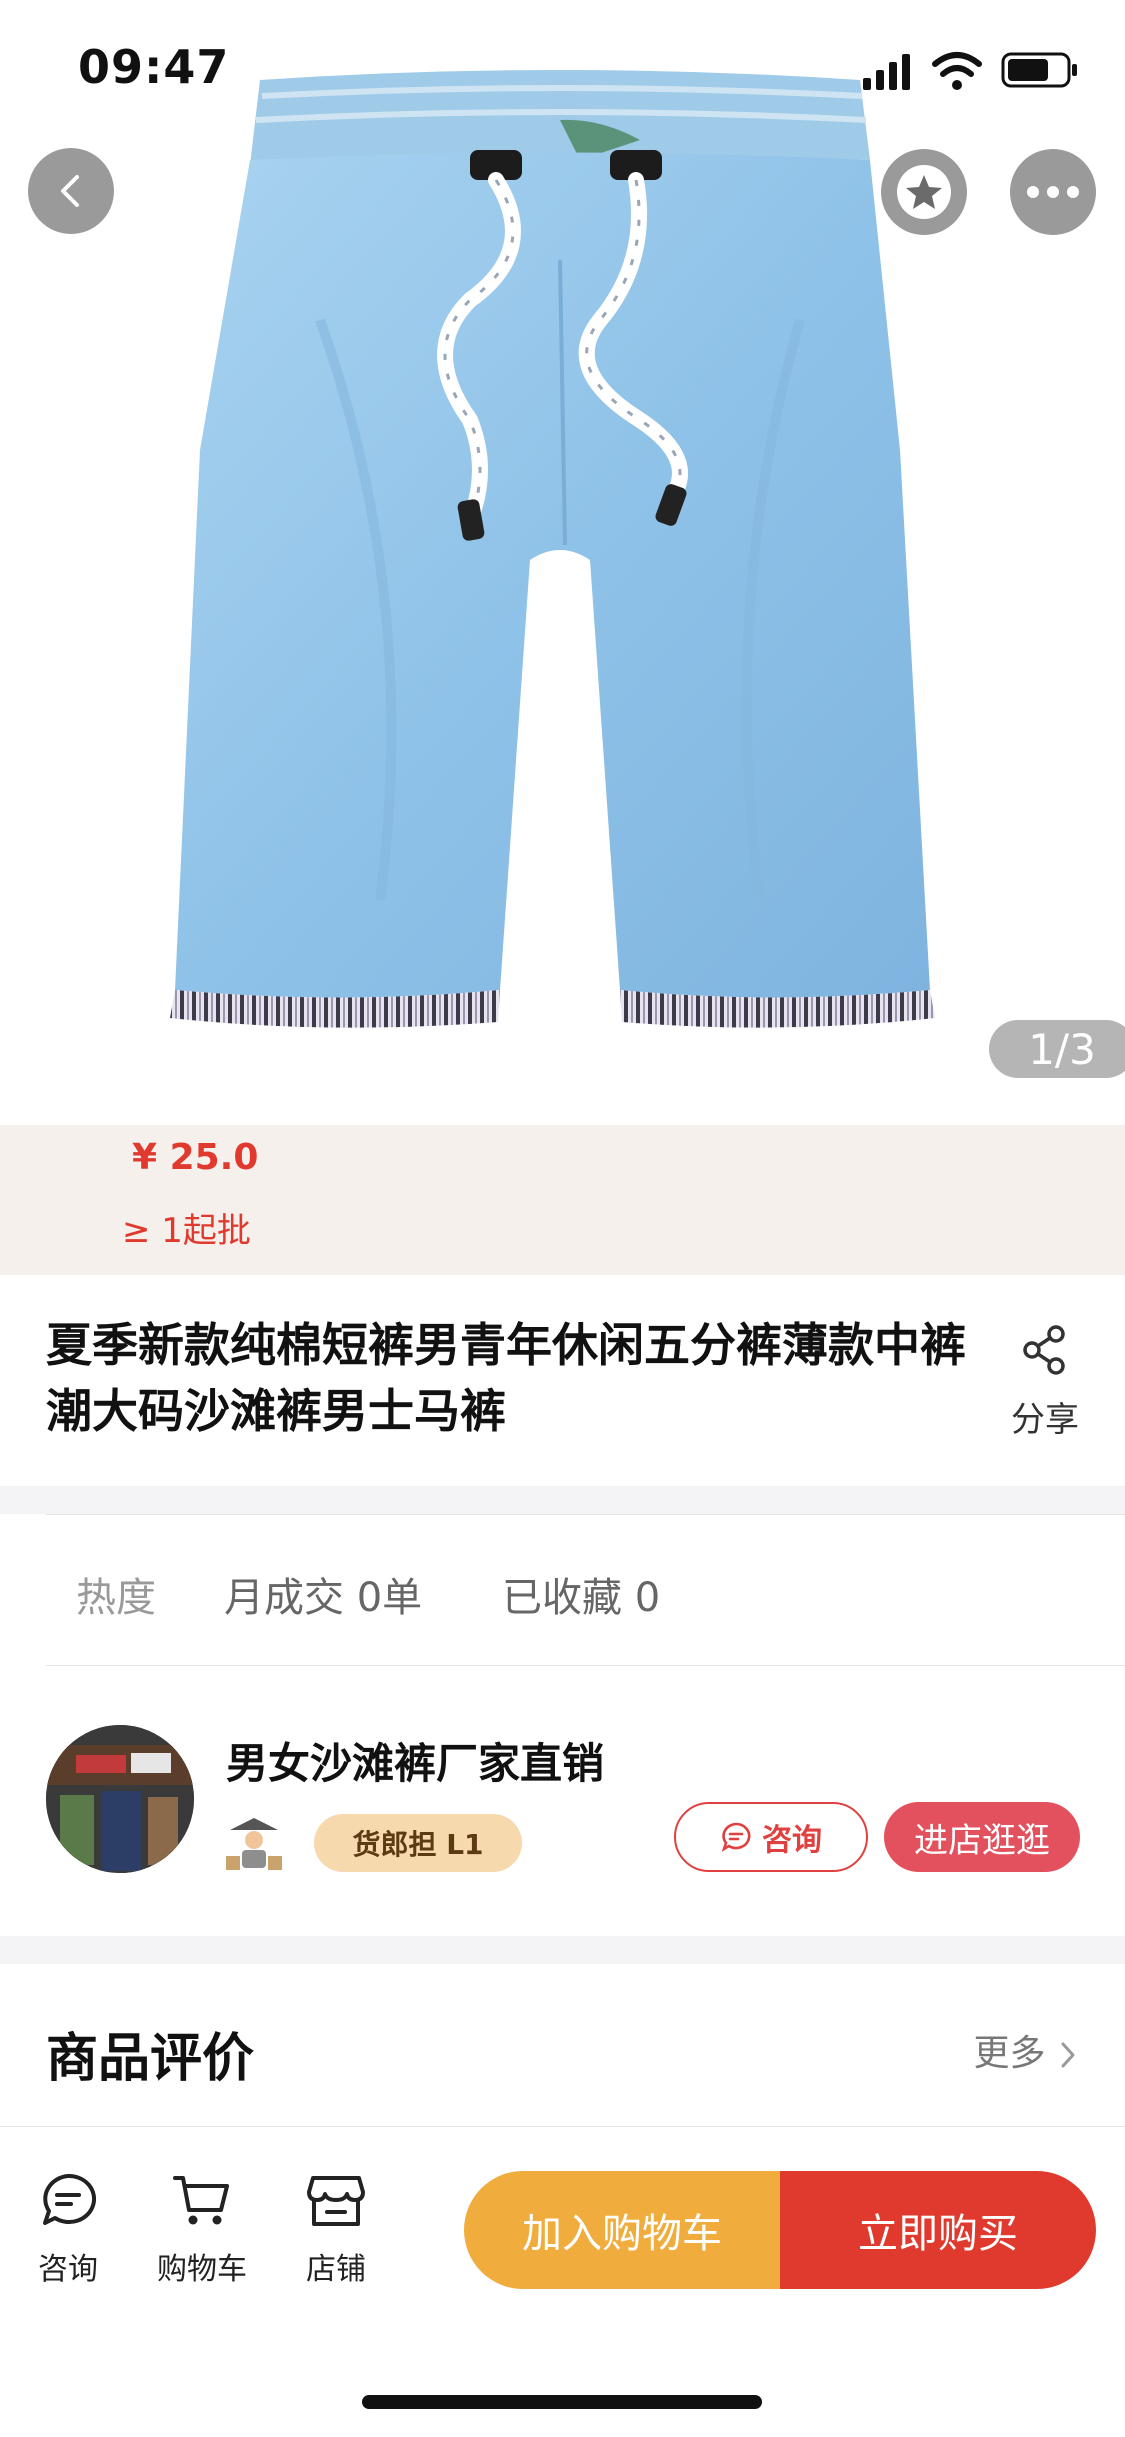 The image size is (1125, 2437). What do you see at coordinates (1045, 1381) in the screenshot?
I see `share-button: 分享` at bounding box center [1045, 1381].